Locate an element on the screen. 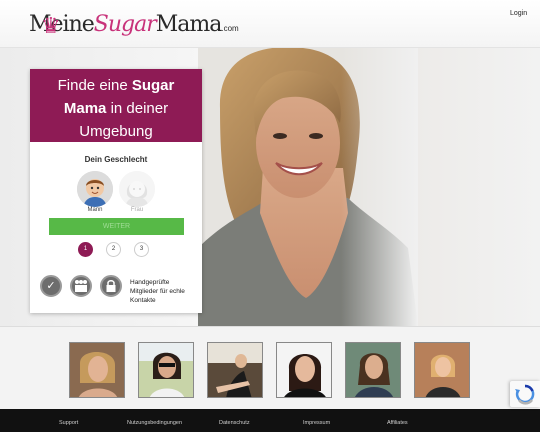 The image size is (540, 432). gender-label-male: Mann is located at coordinates (95, 210).